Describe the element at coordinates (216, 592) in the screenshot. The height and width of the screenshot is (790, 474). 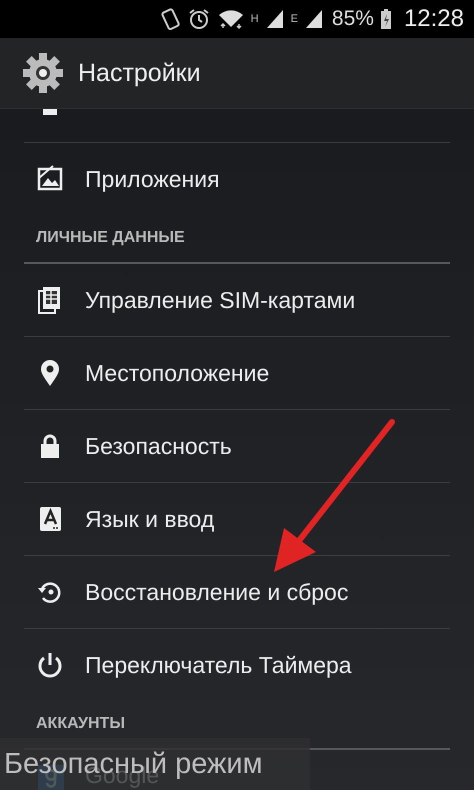
I see `settings-item: Восстановление и сброс` at that location.